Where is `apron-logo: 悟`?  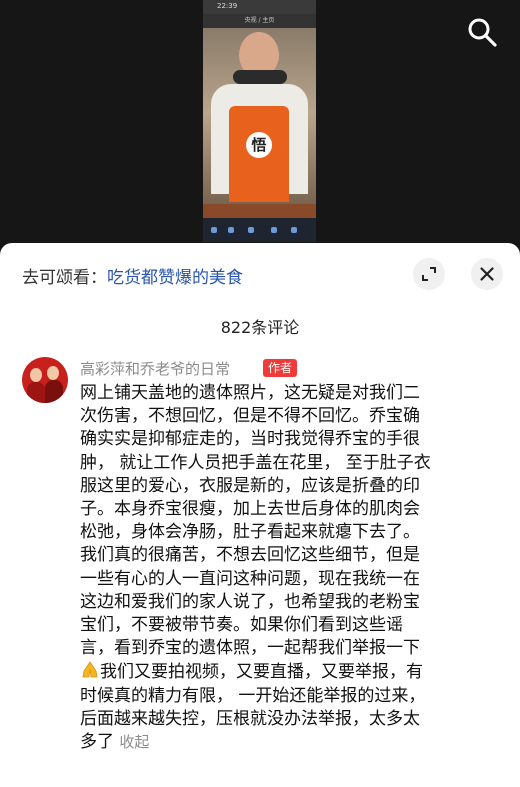 apron-logo: 悟 is located at coordinates (259, 145).